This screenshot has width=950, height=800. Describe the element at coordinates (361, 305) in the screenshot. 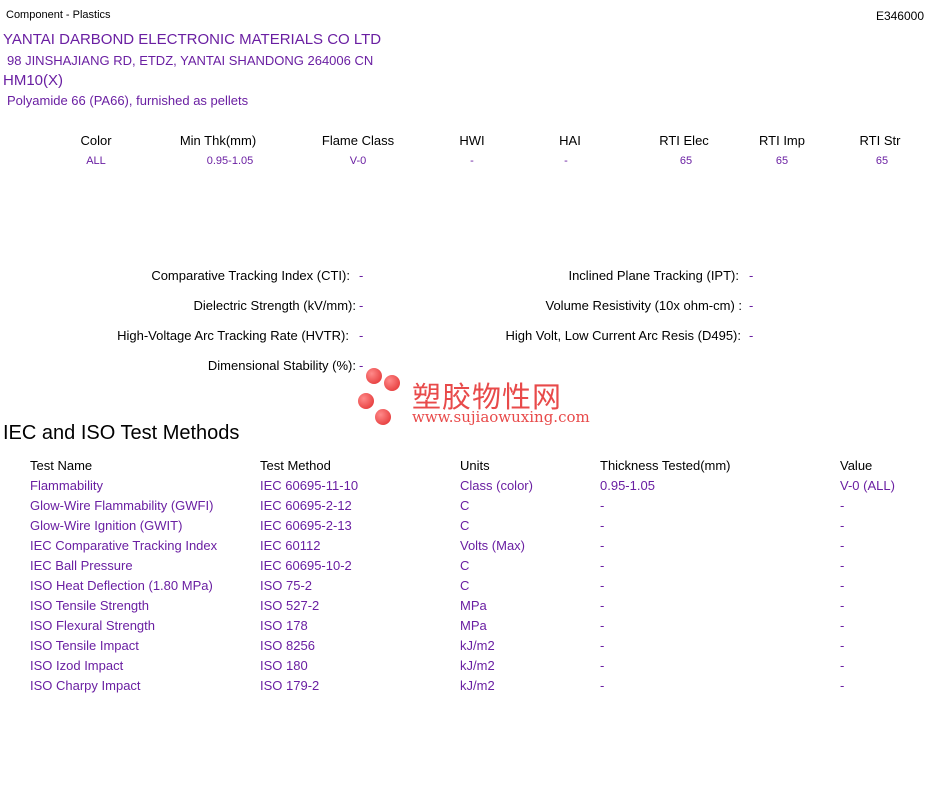

I see `dielectric-strength-value: -` at that location.